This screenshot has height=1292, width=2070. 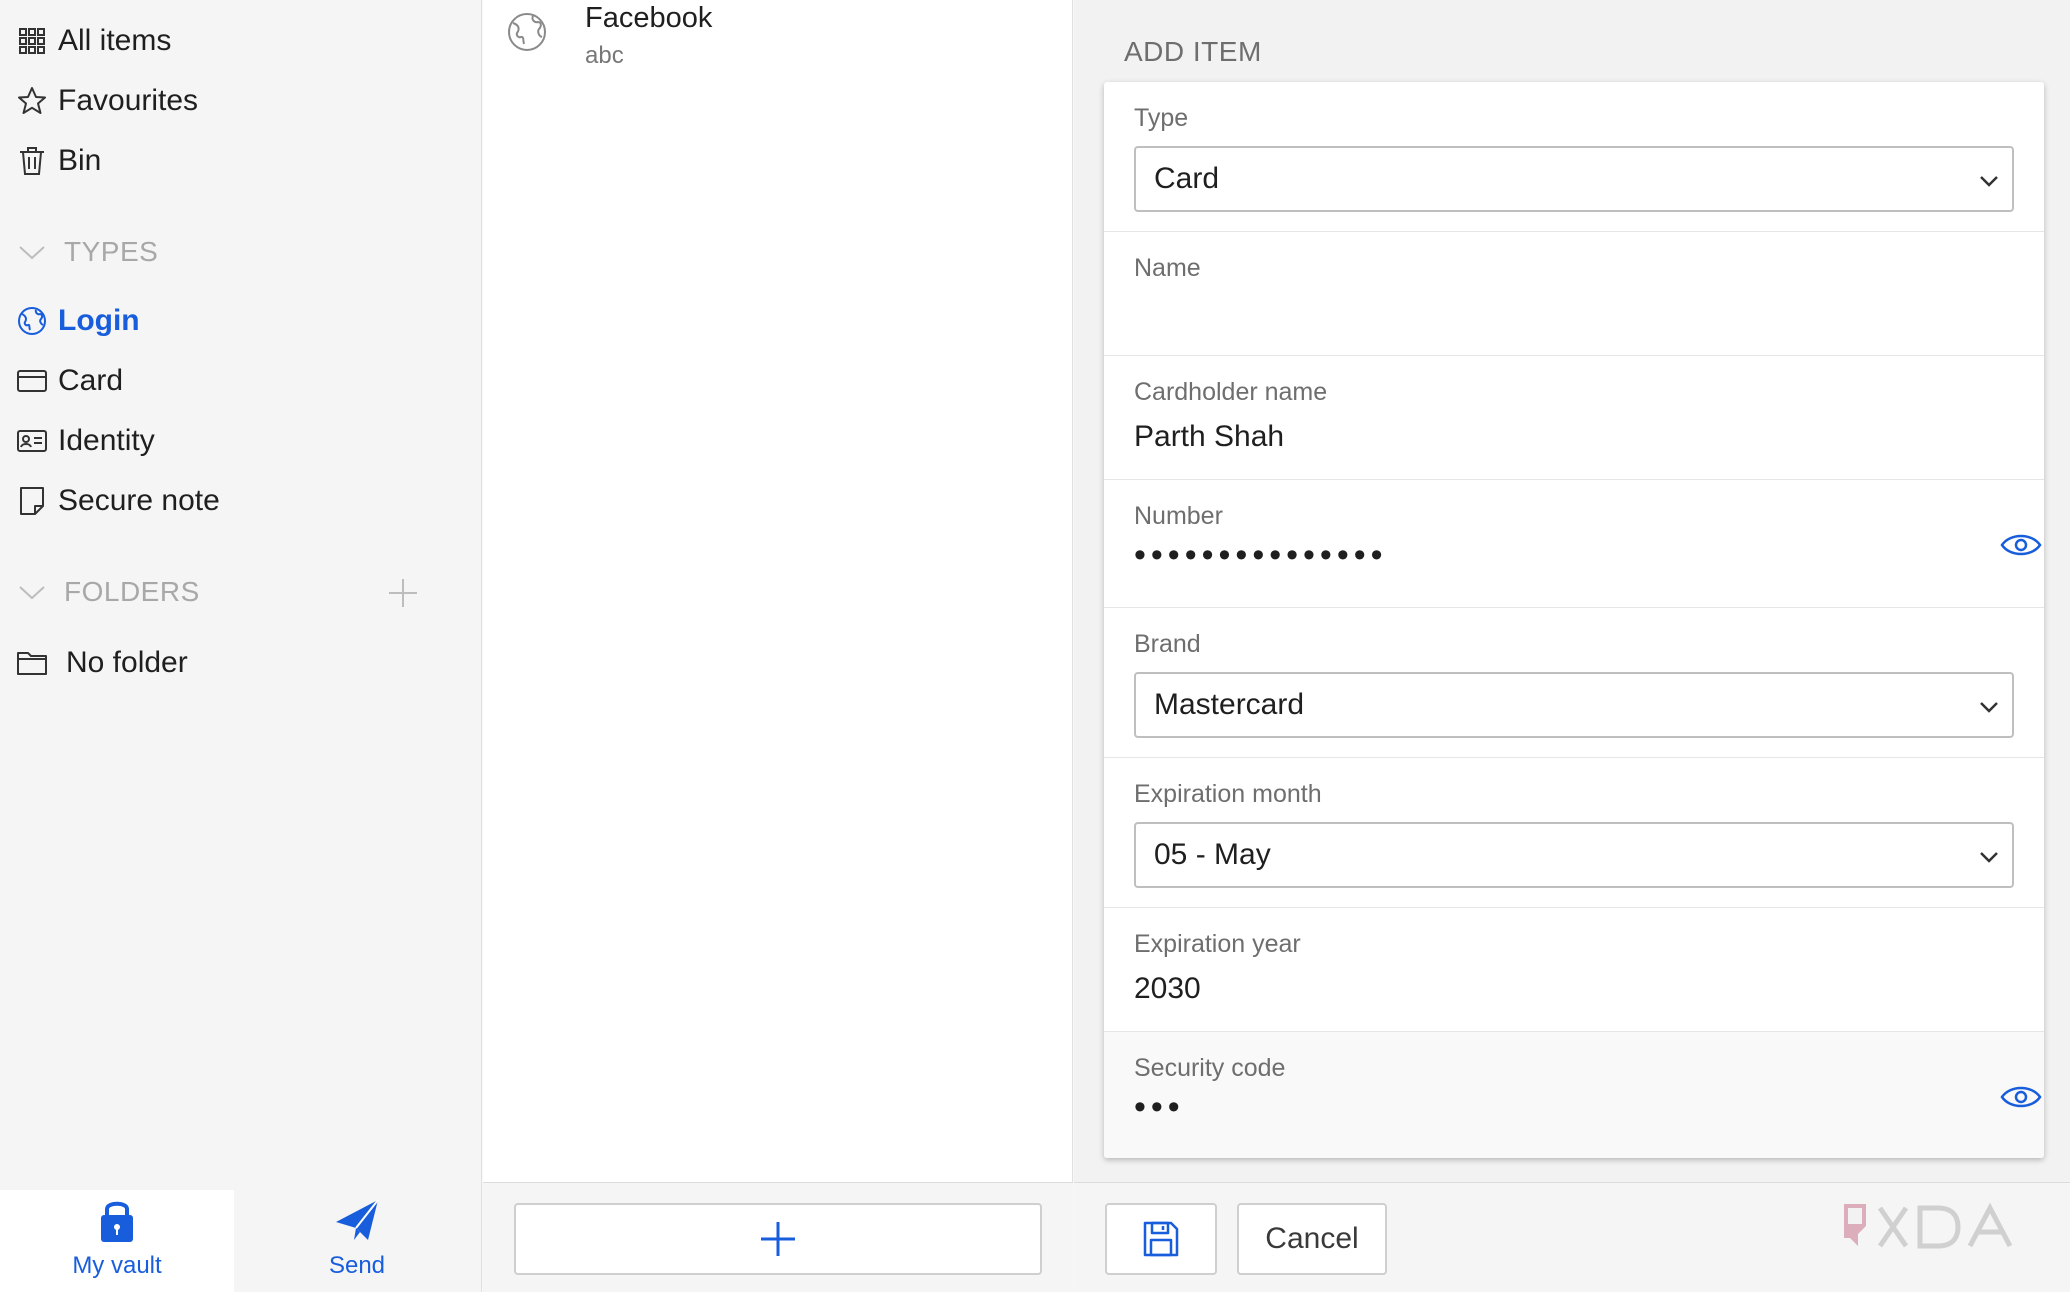 I want to click on types-section-toggle: TYPES, so click(x=87, y=252).